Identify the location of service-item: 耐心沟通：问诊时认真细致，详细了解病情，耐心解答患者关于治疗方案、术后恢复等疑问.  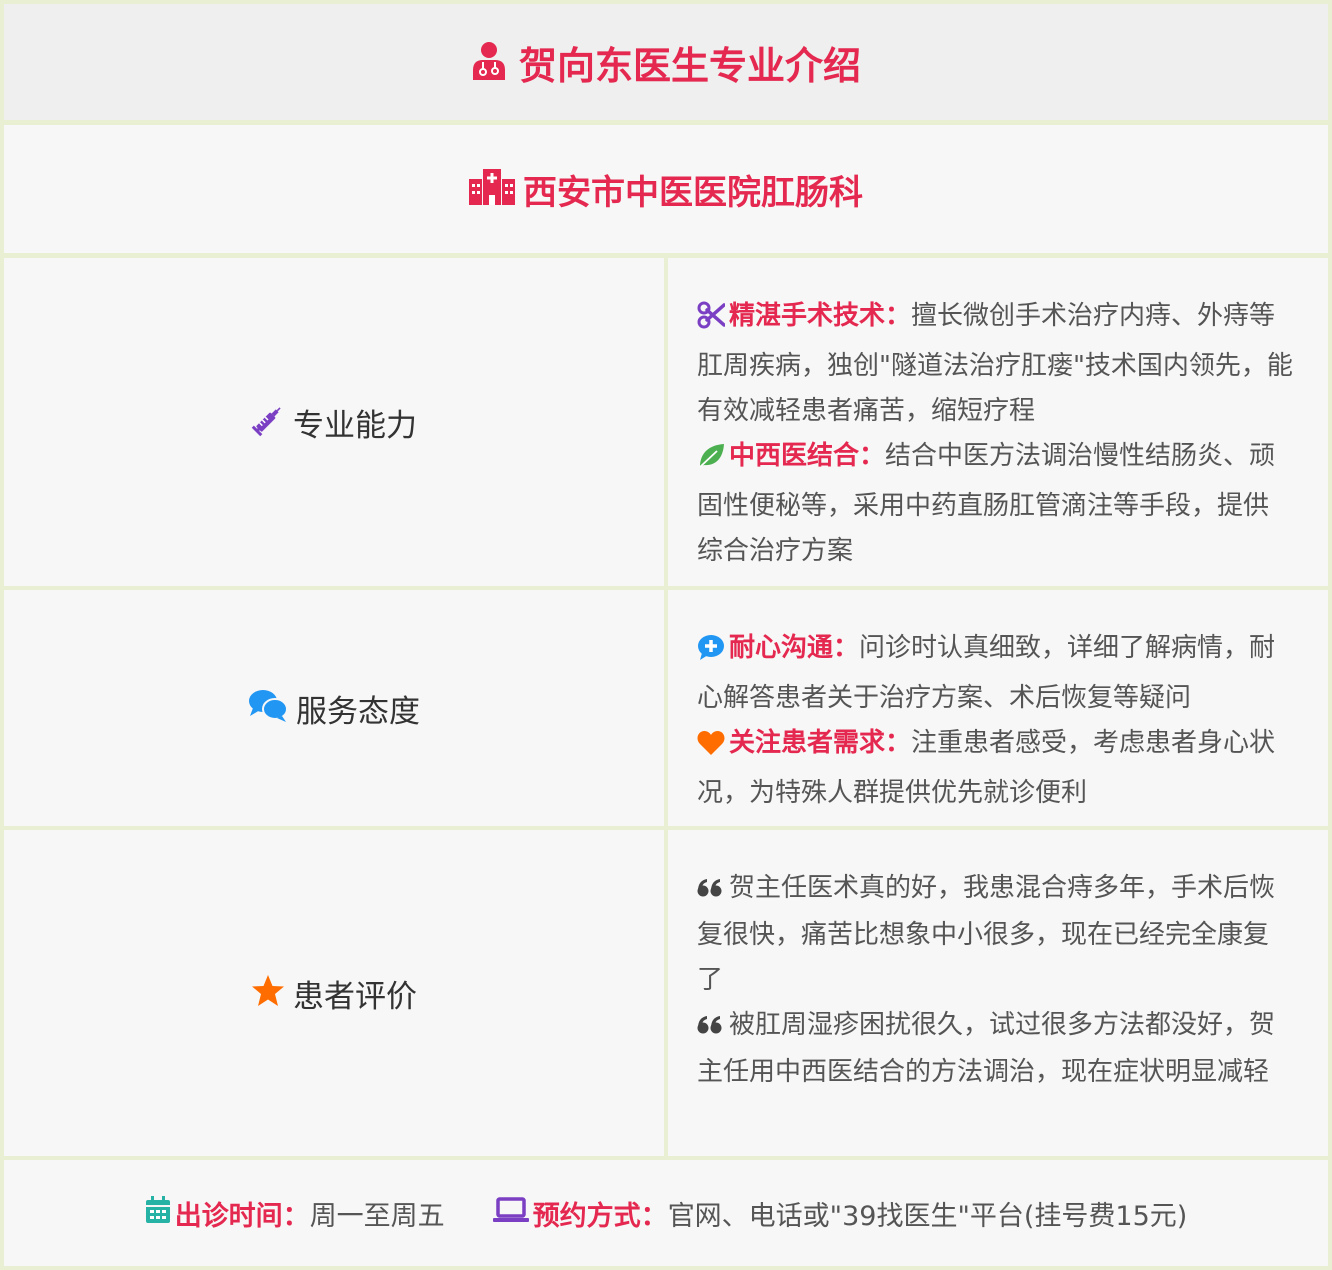
(995, 673).